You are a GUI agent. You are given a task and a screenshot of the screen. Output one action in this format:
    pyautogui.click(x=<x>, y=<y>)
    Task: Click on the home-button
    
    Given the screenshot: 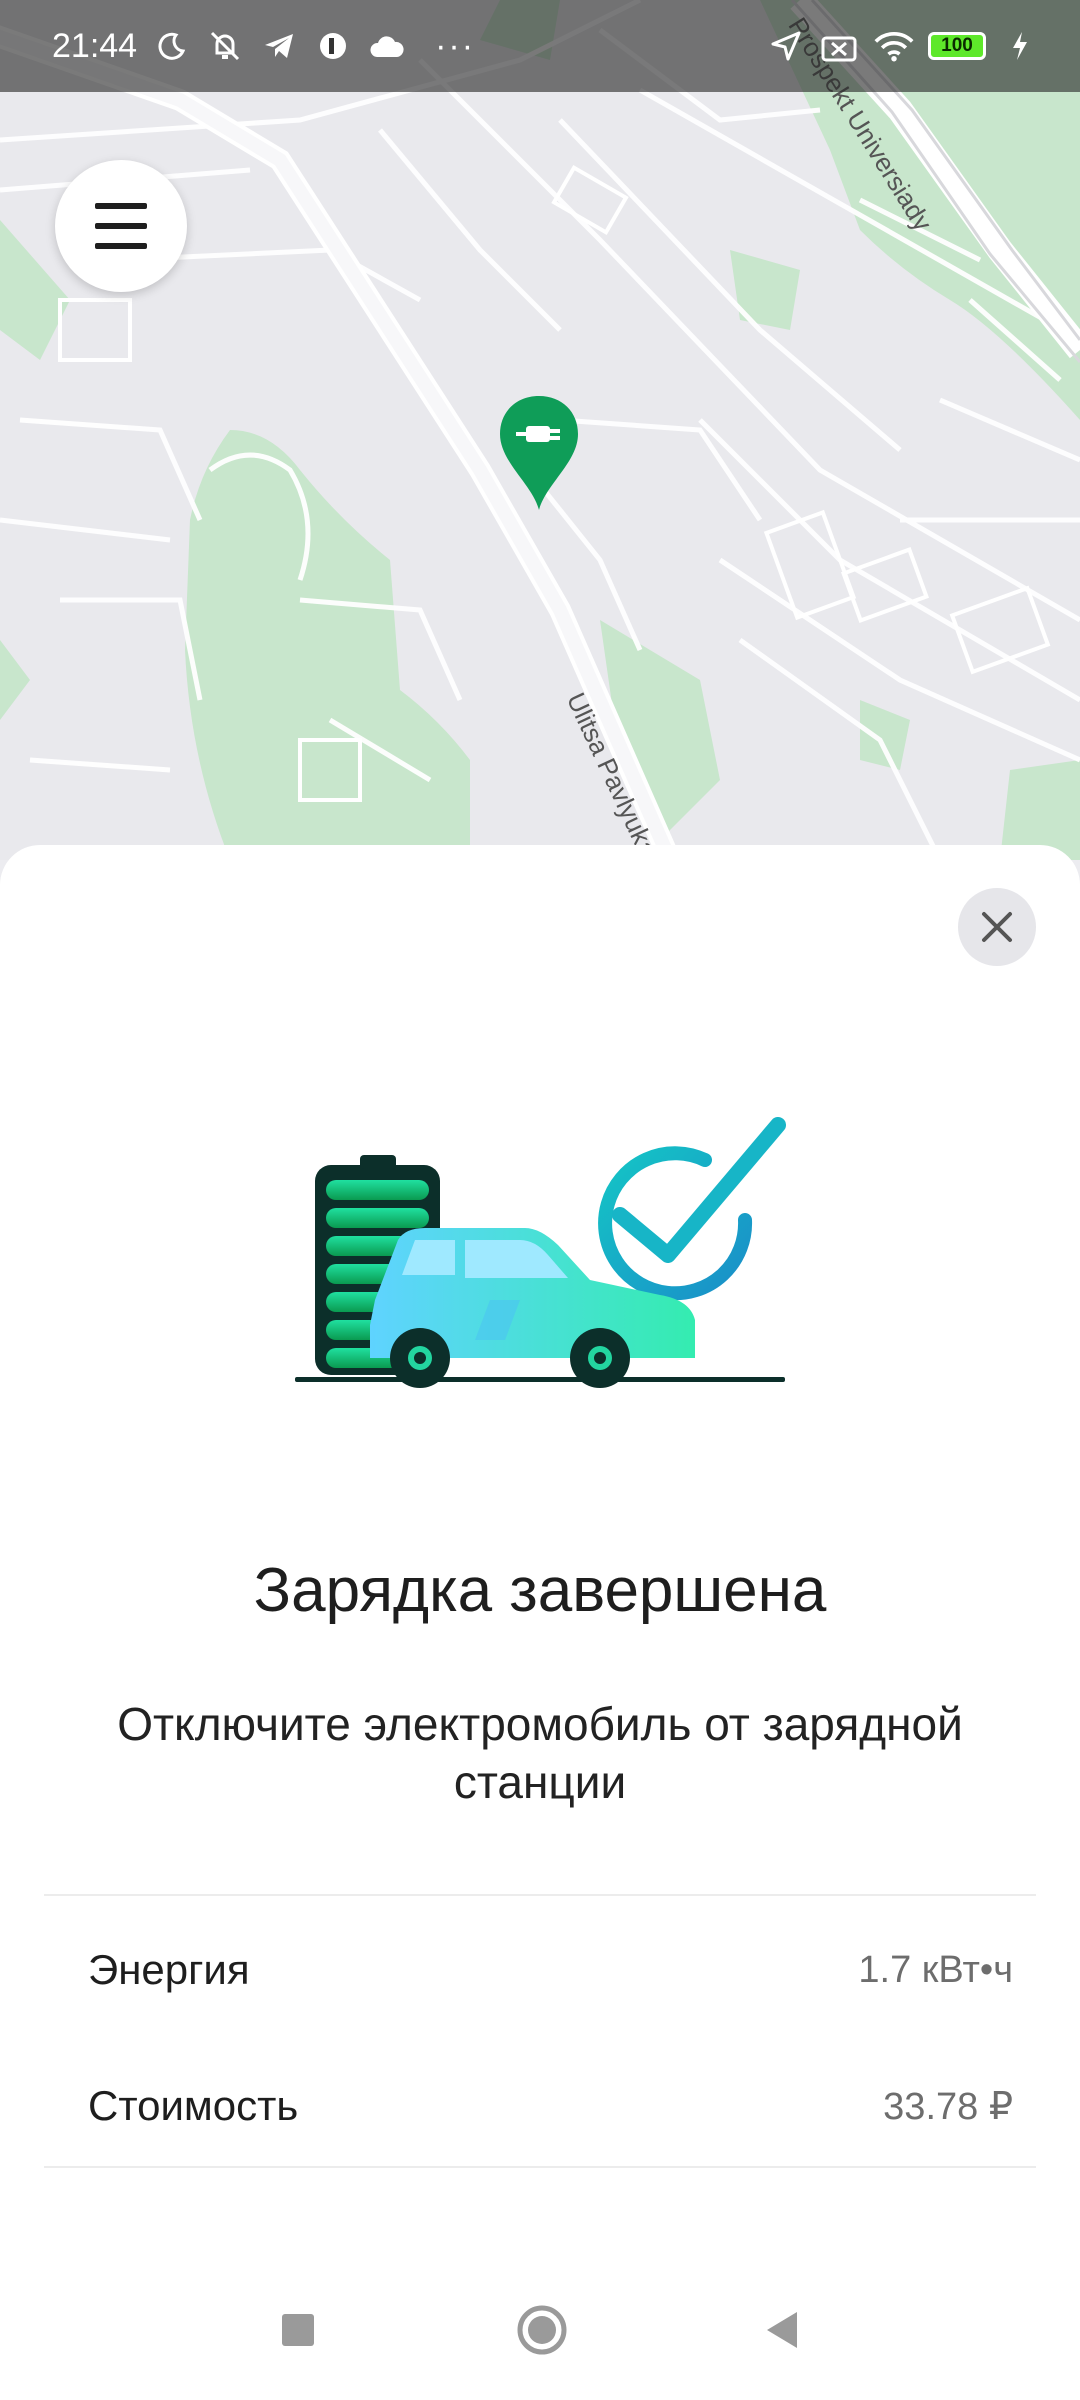 What is the action you would take?
    pyautogui.click(x=542, y=2330)
    